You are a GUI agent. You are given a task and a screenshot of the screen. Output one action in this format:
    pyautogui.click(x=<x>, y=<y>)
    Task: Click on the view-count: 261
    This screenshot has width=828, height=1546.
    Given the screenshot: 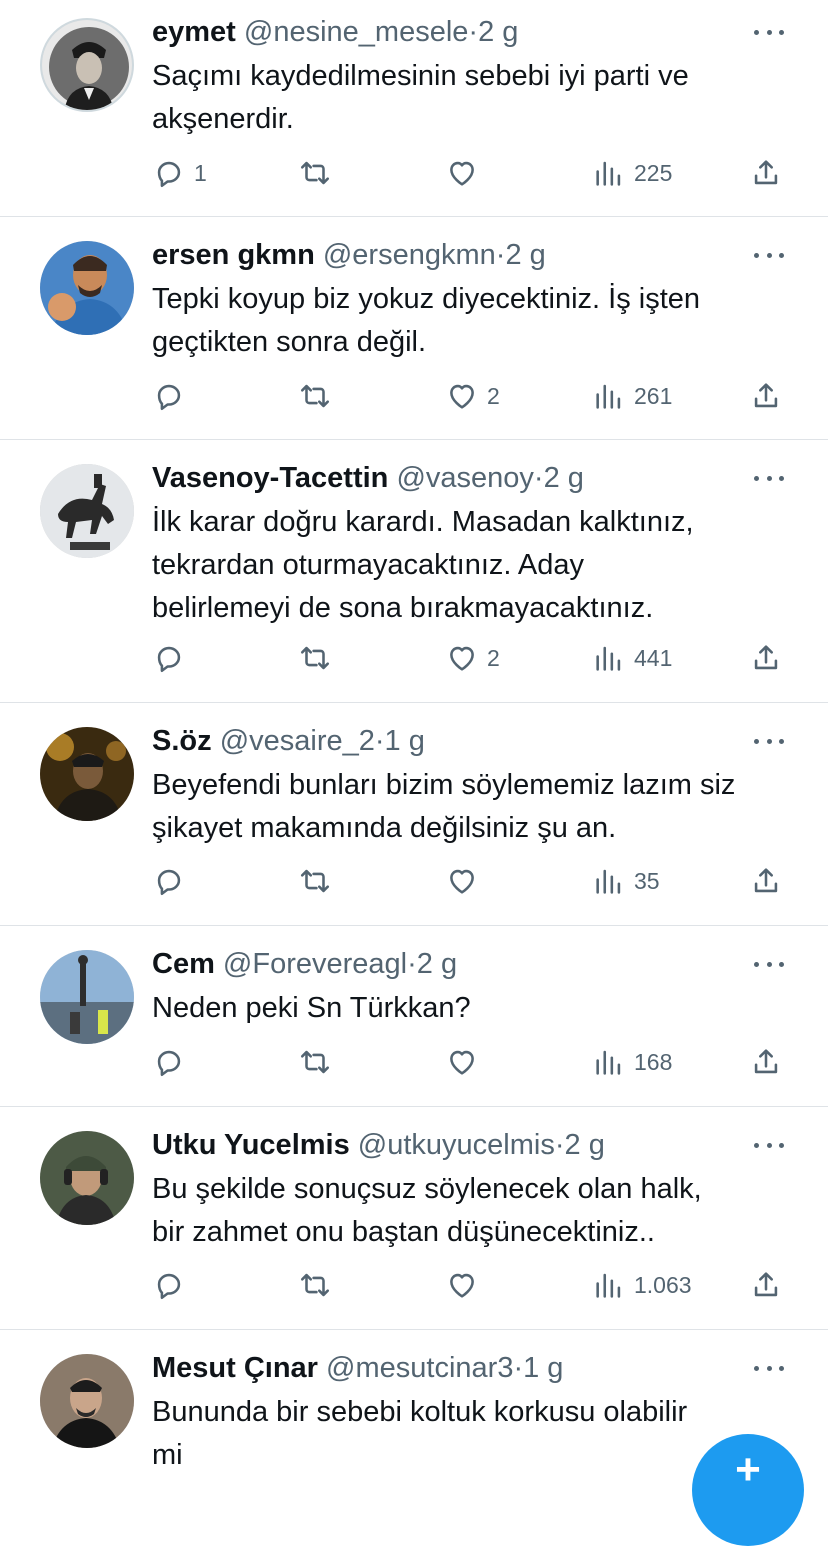 What is the action you would take?
    pyautogui.click(x=653, y=395)
    